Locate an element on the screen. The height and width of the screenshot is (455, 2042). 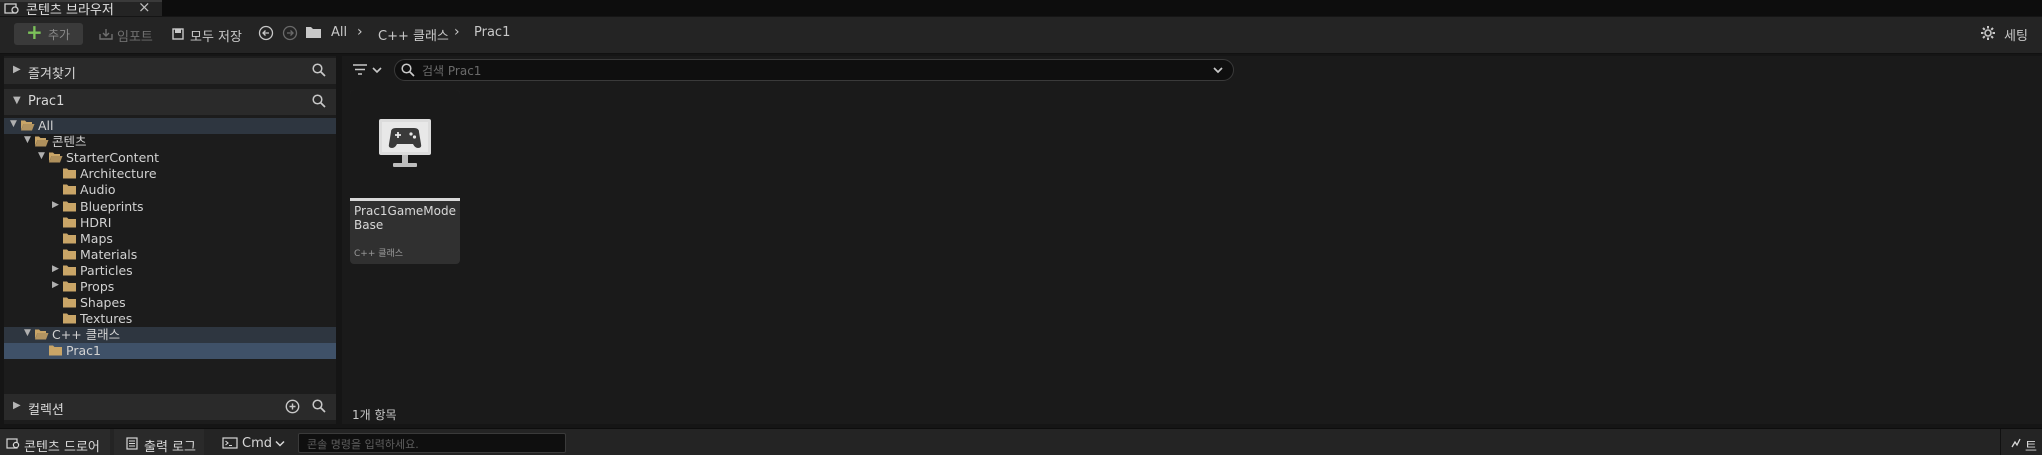
toolbar: + 추가 임포트 모두 저장 All › C++ 클래스 › Prac1 세팅 is located at coordinates (1021, 35).